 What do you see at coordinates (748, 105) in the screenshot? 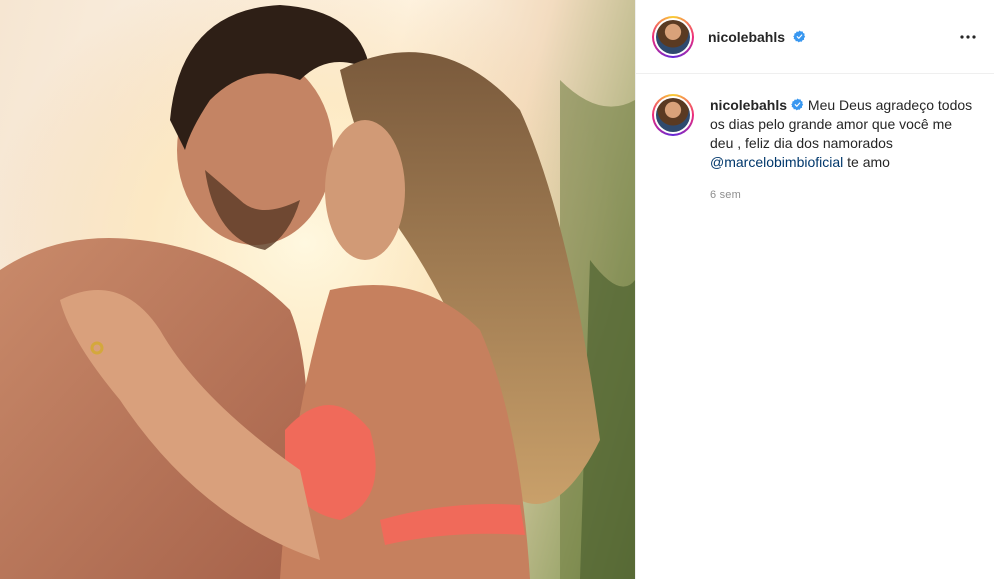
I see `caption-username: nicolebahls` at bounding box center [748, 105].